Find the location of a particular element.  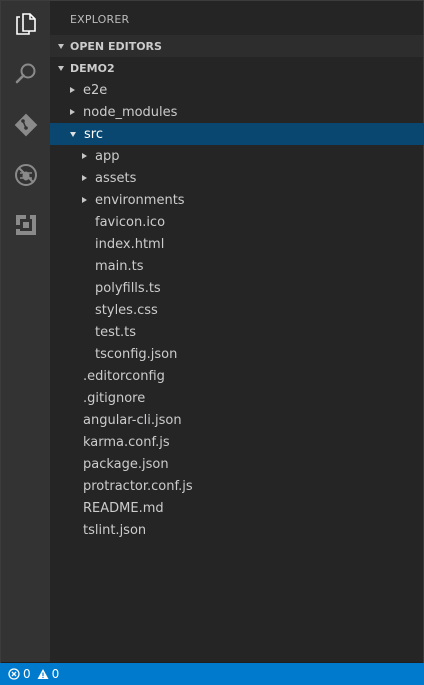

tree-item-label: main.ts is located at coordinates (119, 266).